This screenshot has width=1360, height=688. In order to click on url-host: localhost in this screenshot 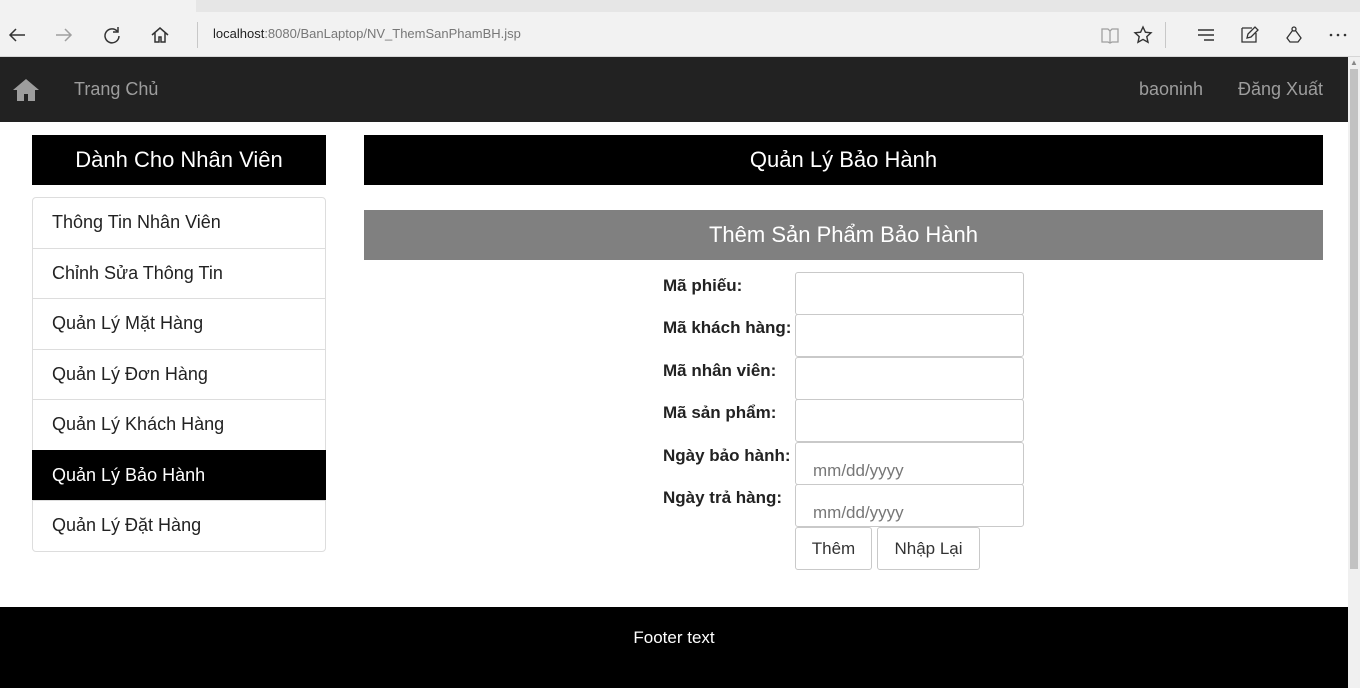, I will do `click(239, 33)`.